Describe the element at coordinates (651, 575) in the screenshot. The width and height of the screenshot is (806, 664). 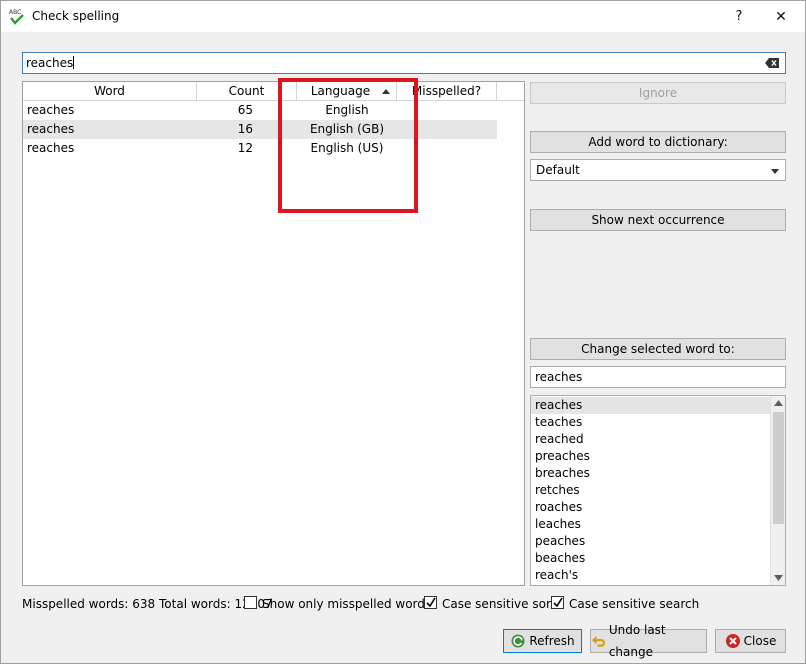
I see `list-item: reach's` at that location.